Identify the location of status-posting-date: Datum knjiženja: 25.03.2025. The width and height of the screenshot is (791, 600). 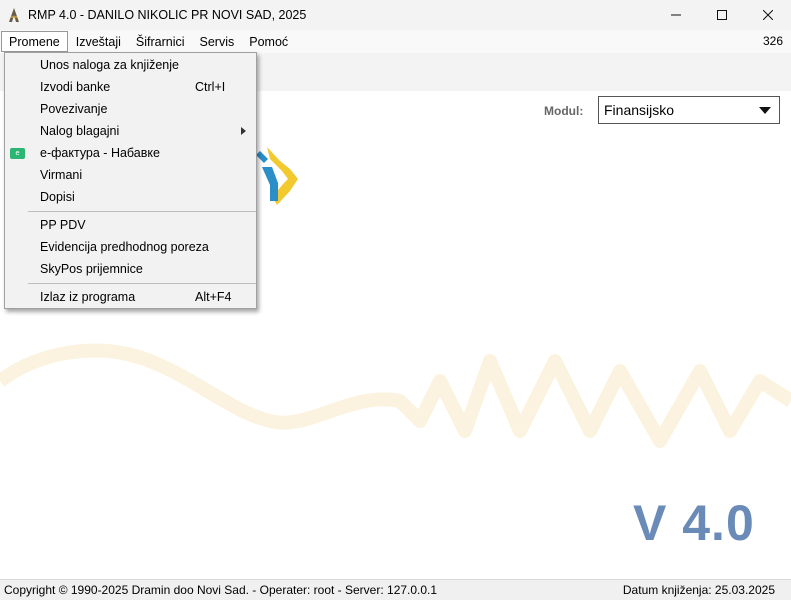
(698, 590).